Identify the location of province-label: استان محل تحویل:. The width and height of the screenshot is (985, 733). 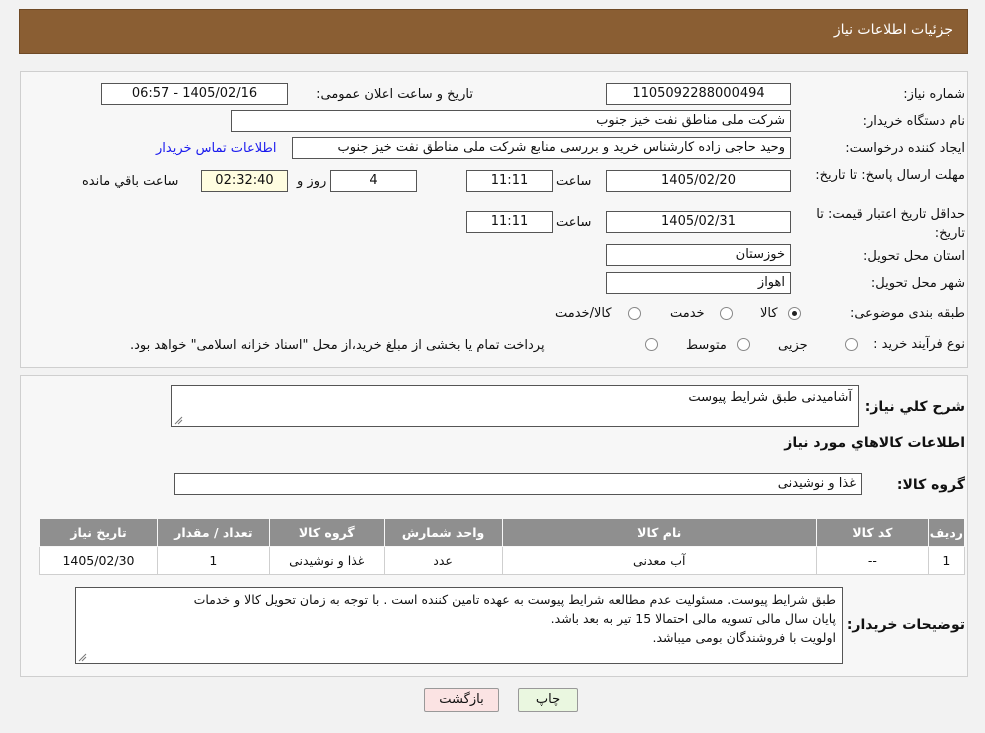
(914, 256).